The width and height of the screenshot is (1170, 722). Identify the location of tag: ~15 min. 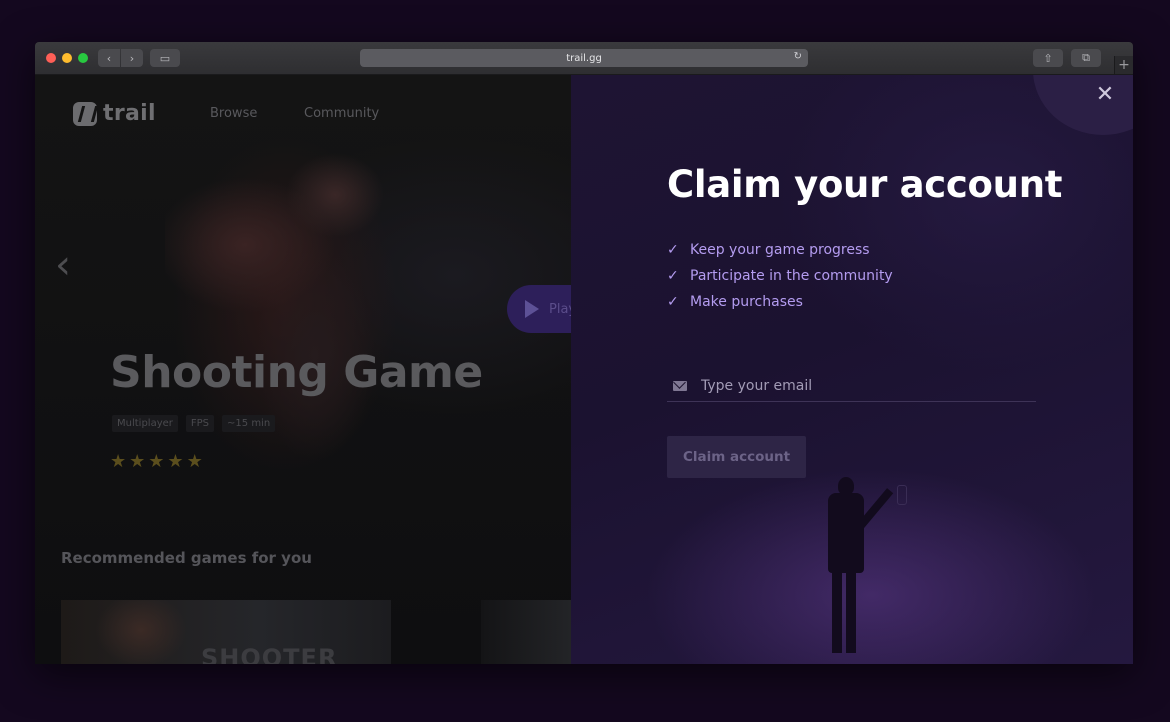
(249, 423).